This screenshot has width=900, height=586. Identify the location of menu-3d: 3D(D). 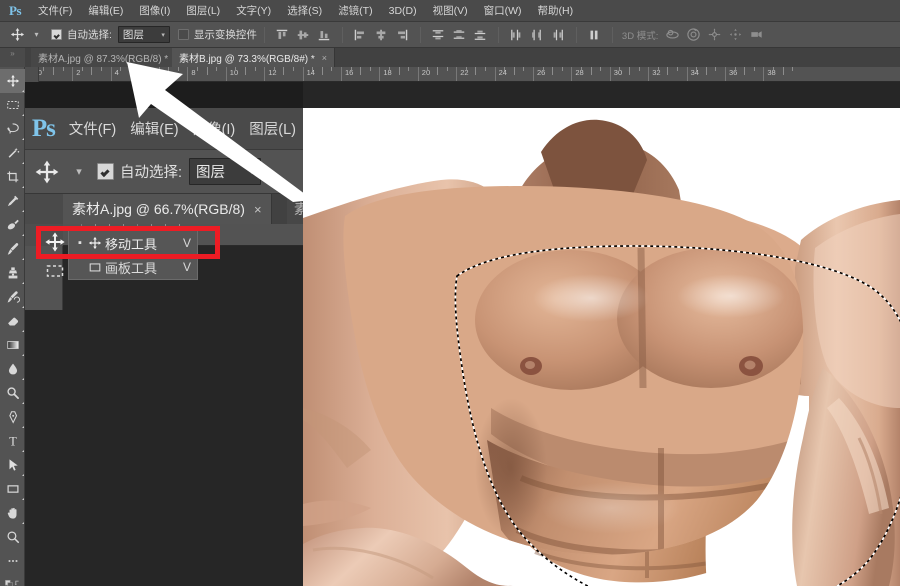
(403, 11).